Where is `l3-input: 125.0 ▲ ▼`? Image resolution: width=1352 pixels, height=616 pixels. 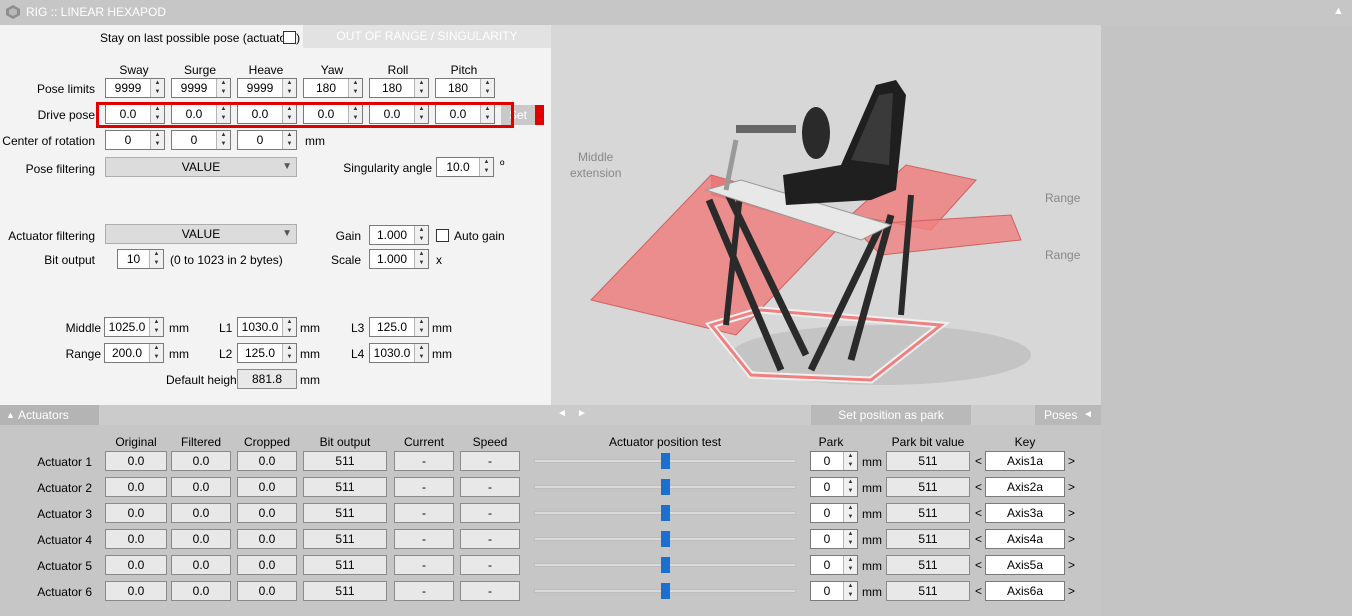 l3-input: 125.0 ▲ ▼ is located at coordinates (399, 327).